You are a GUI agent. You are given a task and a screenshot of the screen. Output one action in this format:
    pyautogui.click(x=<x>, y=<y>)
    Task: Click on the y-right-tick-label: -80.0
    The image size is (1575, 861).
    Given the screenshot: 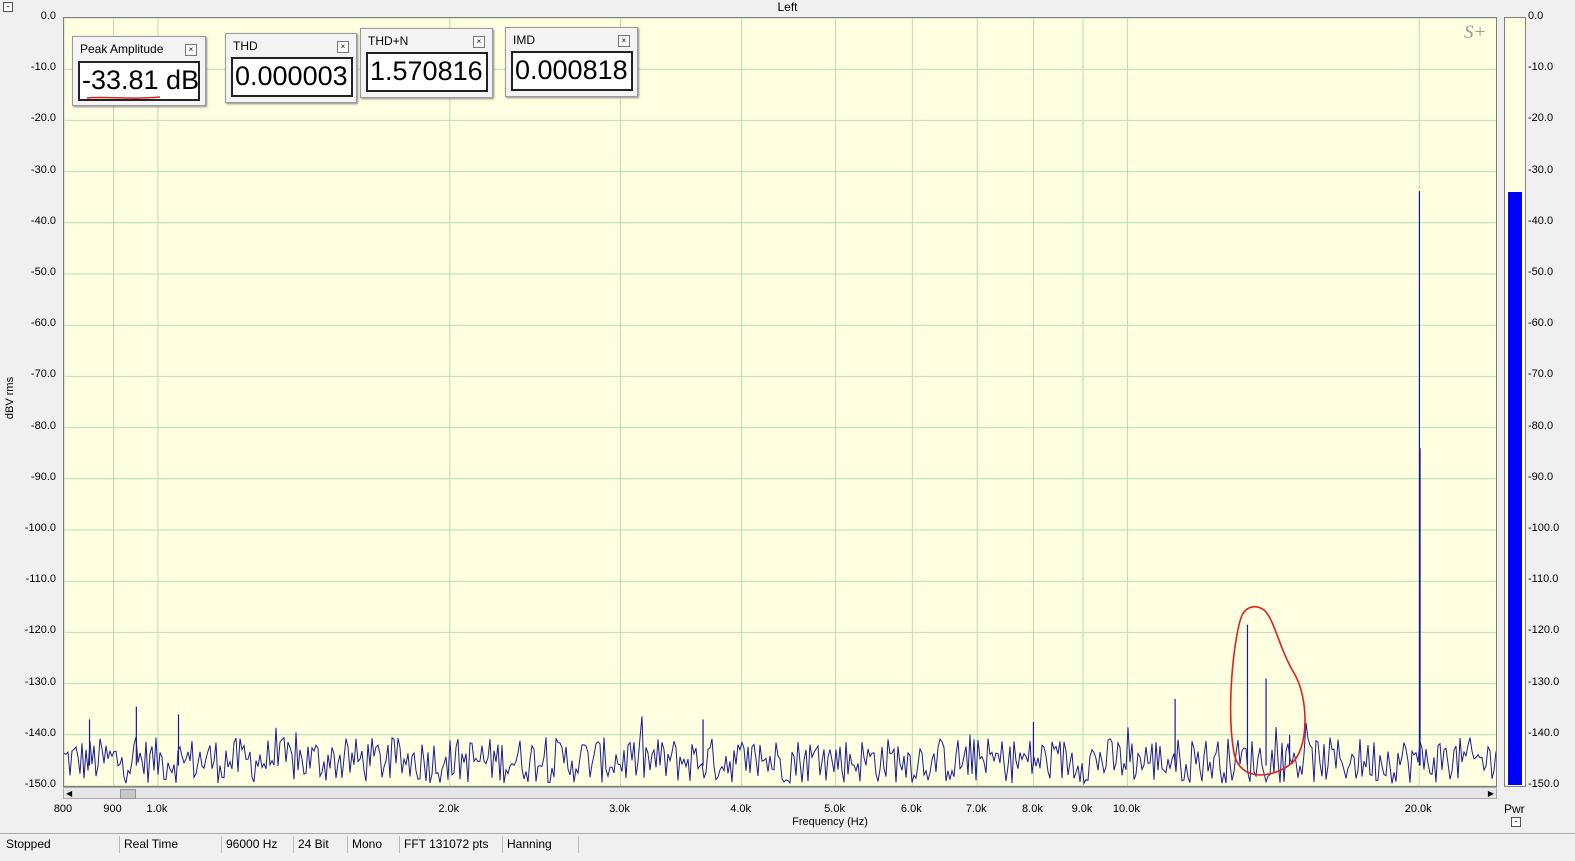 What is the action you would take?
    pyautogui.click(x=1541, y=425)
    